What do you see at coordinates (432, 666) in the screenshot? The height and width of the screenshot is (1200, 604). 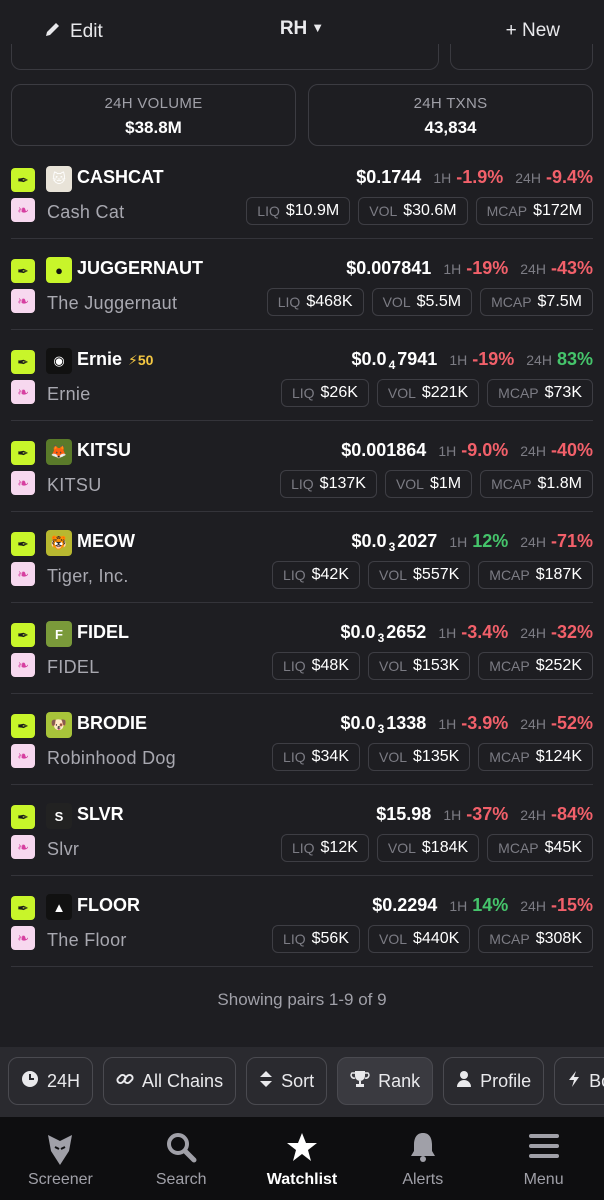 I see `metrics-group: LIQ $48K VOL $153K MCAP $252K` at bounding box center [432, 666].